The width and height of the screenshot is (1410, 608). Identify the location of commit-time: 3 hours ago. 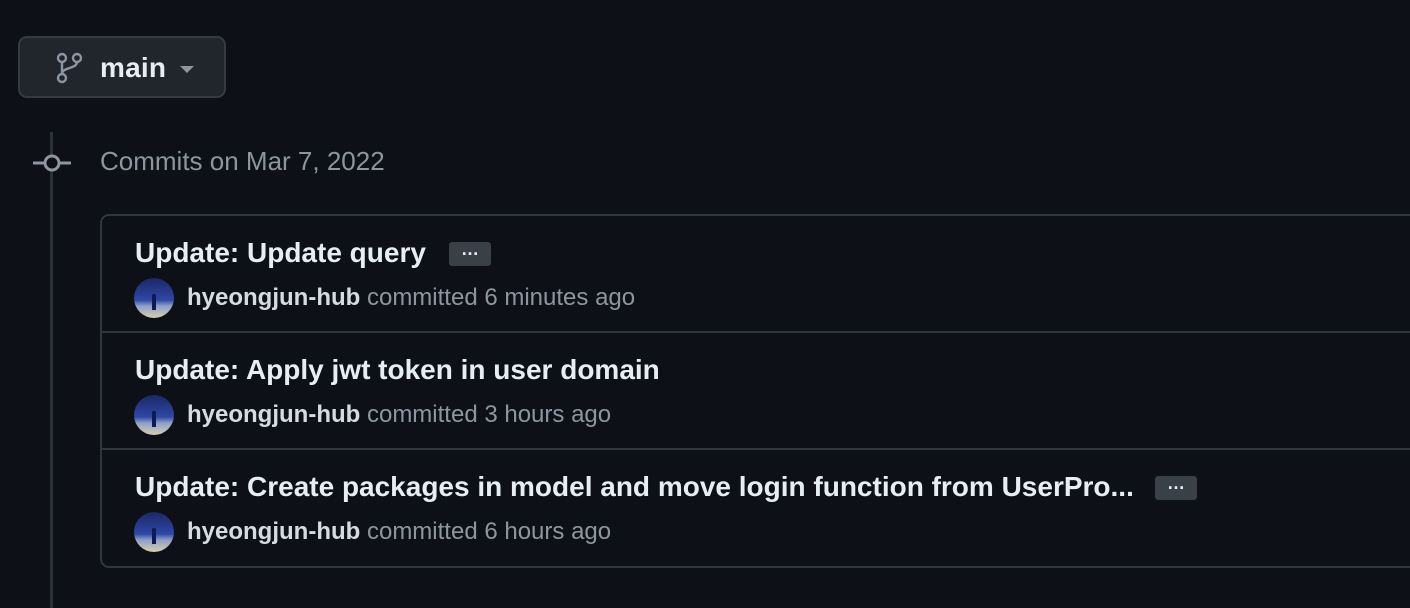
(547, 414).